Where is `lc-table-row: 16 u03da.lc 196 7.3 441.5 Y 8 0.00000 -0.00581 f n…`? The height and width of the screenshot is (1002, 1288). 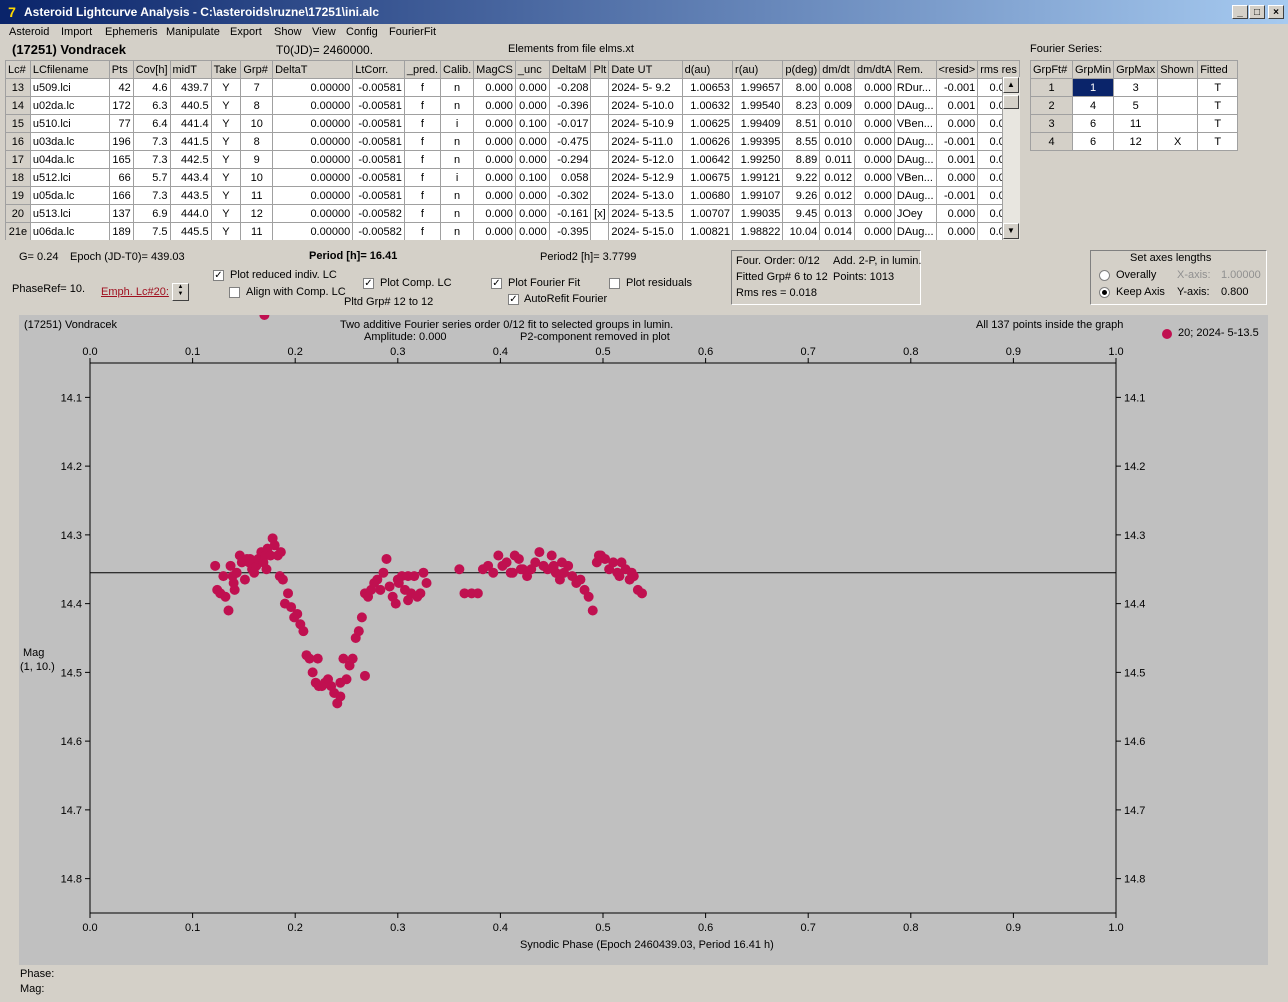 lc-table-row: 16 u03da.lc 196 7.3 441.5 Y 8 0.00000 -0.00581 f n… is located at coordinates (512, 141).